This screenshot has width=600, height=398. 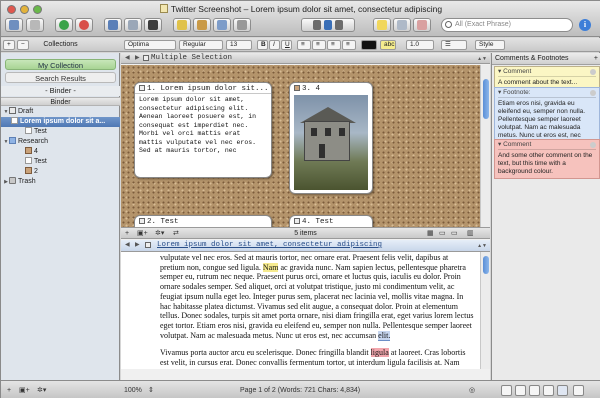 What do you see at coordinates (402, 25) in the screenshot?
I see `inspector-references-button` at bounding box center [402, 25].